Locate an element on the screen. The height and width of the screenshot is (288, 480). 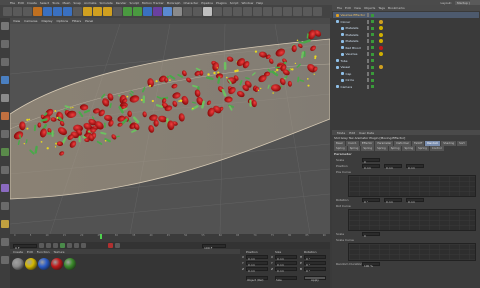
start-frame-field: 0 F is located at coordinates (25, 246).